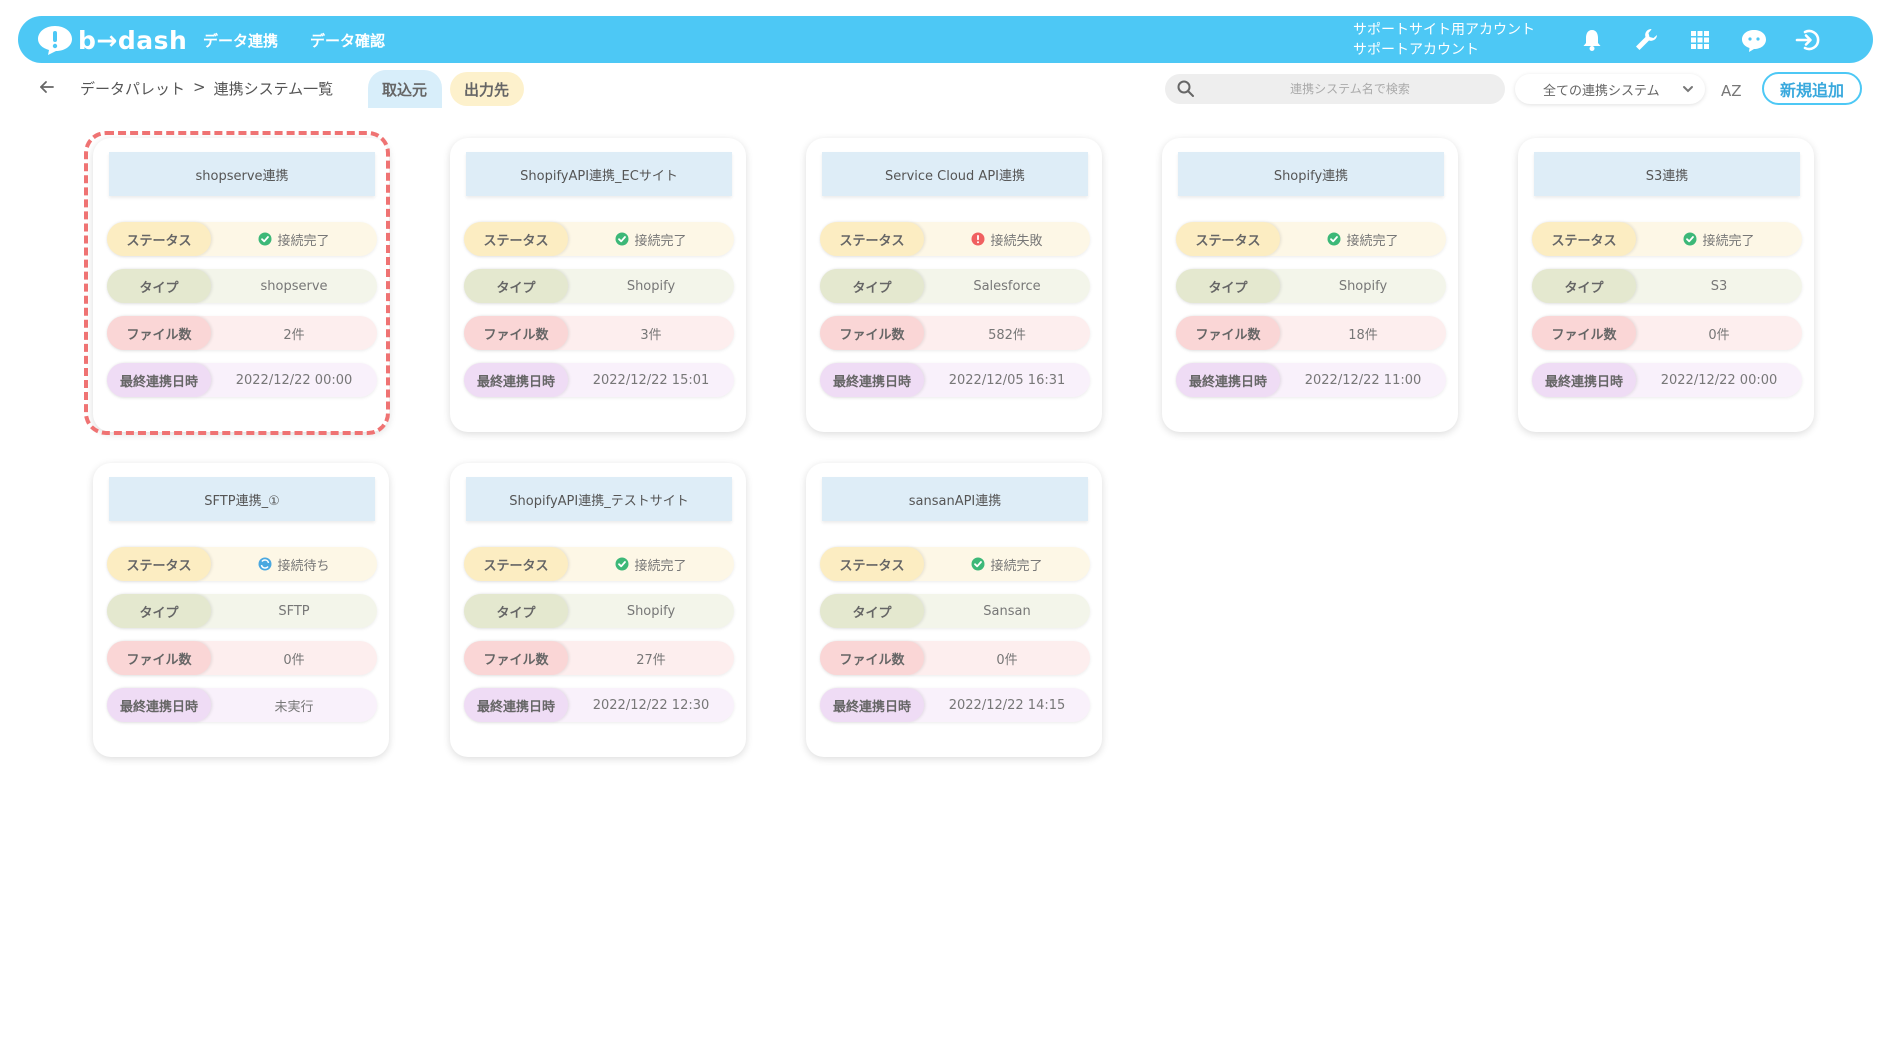 The height and width of the screenshot is (1063, 1890). I want to click on status-row: ステータス 接続待ち, so click(242, 564).